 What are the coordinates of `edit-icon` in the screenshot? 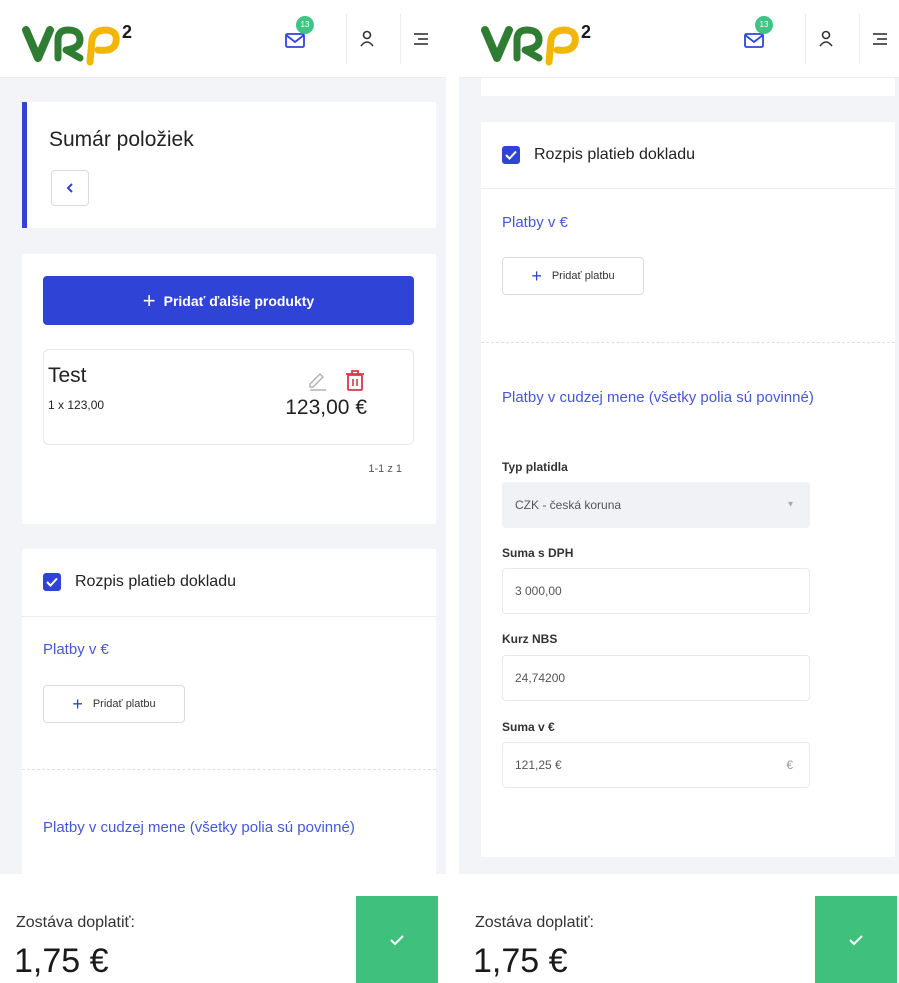 It's located at (317, 381).